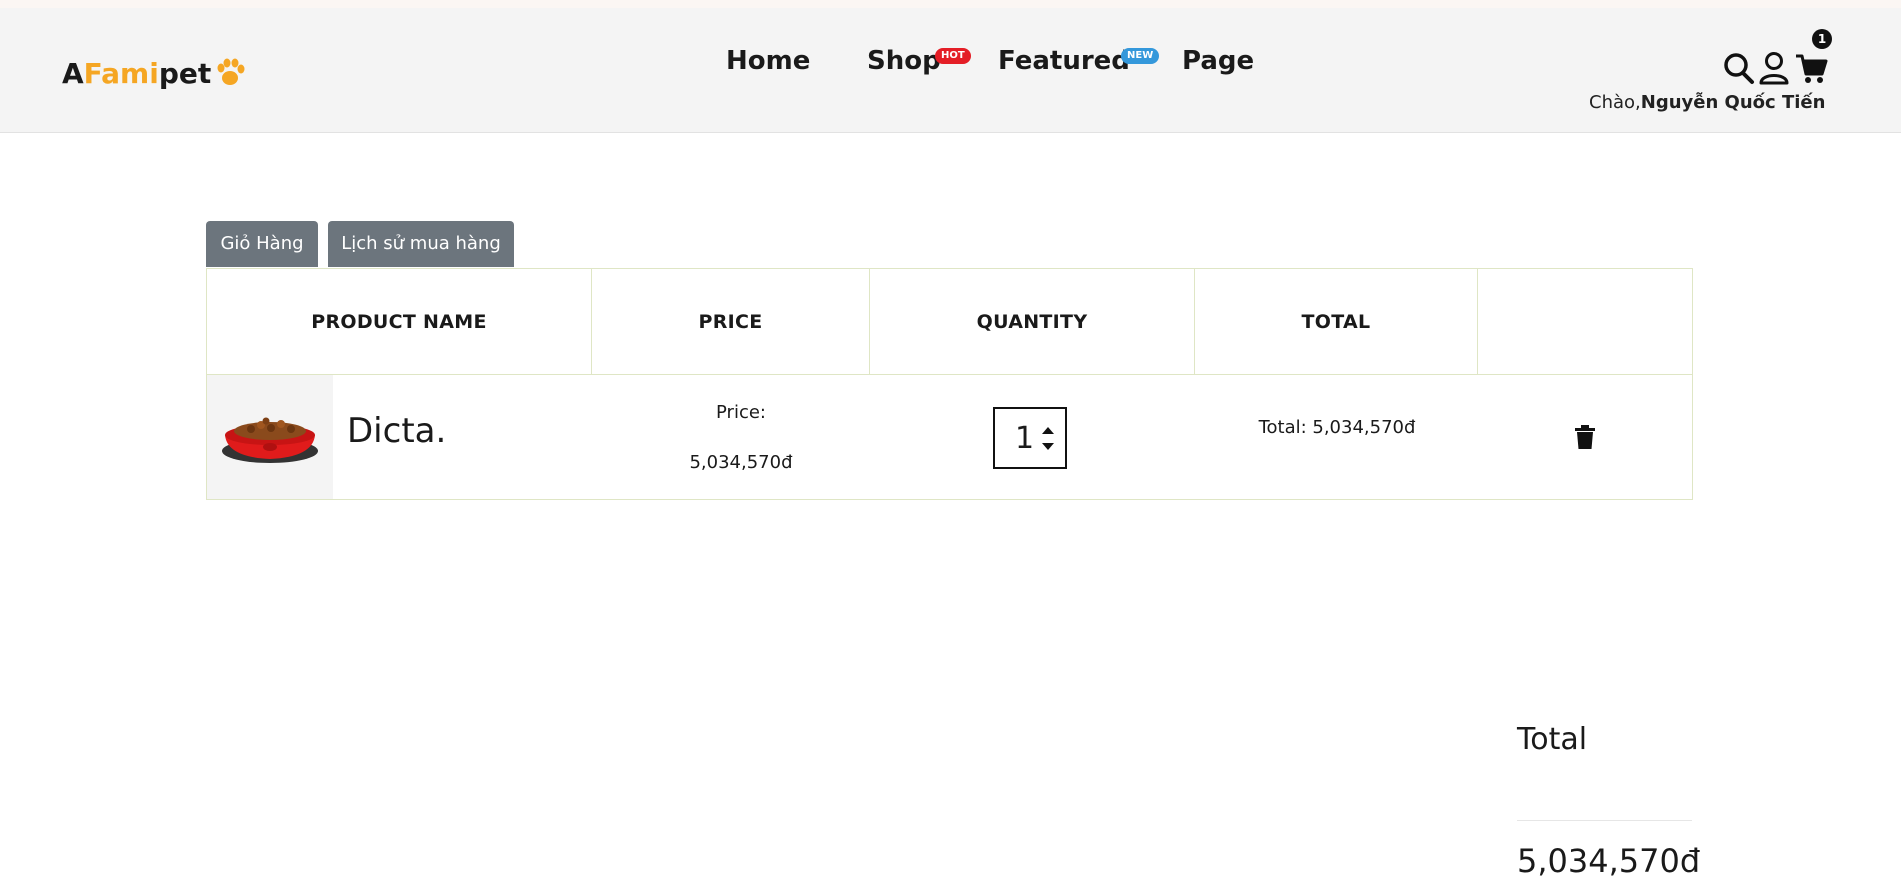  What do you see at coordinates (768, 61) in the screenshot?
I see `nav-home: Home` at bounding box center [768, 61].